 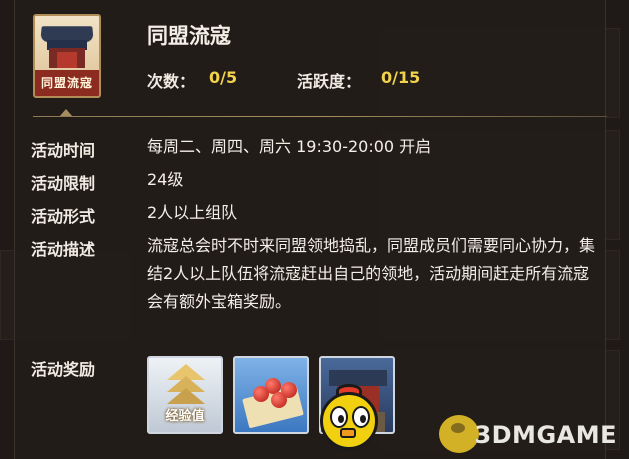 What do you see at coordinates (189, 36) in the screenshot?
I see `activity-title: 同盟流寇` at bounding box center [189, 36].